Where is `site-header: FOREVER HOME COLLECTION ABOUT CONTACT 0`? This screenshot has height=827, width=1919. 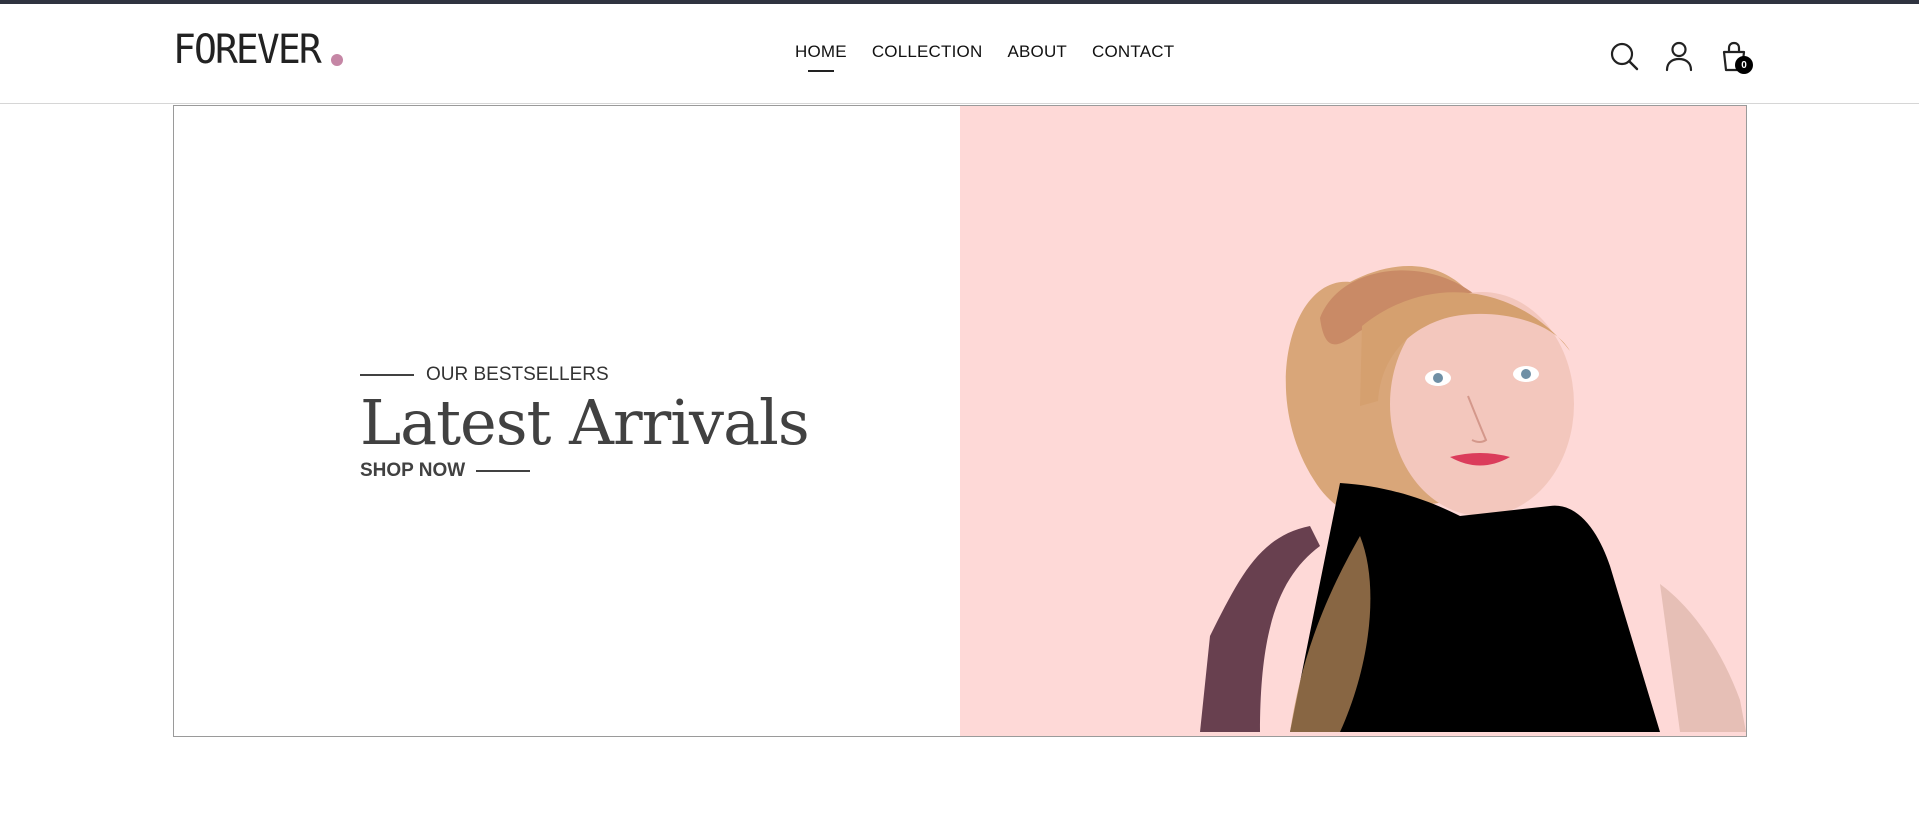
site-header: FOREVER HOME COLLECTION ABOUT CONTACT 0 is located at coordinates (959, 54).